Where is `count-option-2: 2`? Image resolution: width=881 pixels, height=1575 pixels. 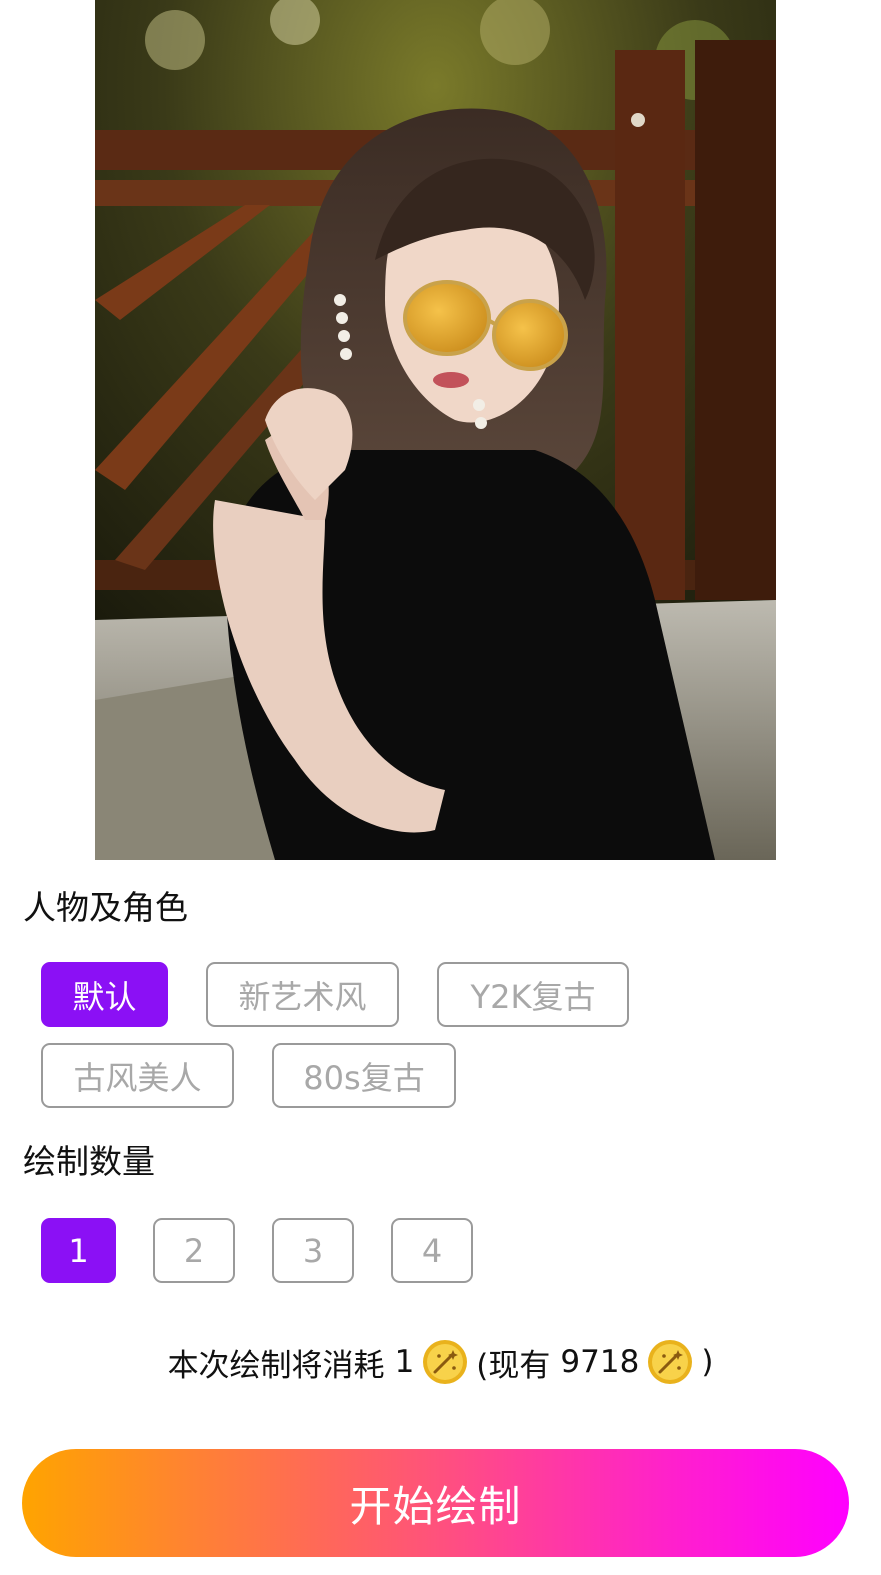 count-option-2: 2 is located at coordinates (194, 1250).